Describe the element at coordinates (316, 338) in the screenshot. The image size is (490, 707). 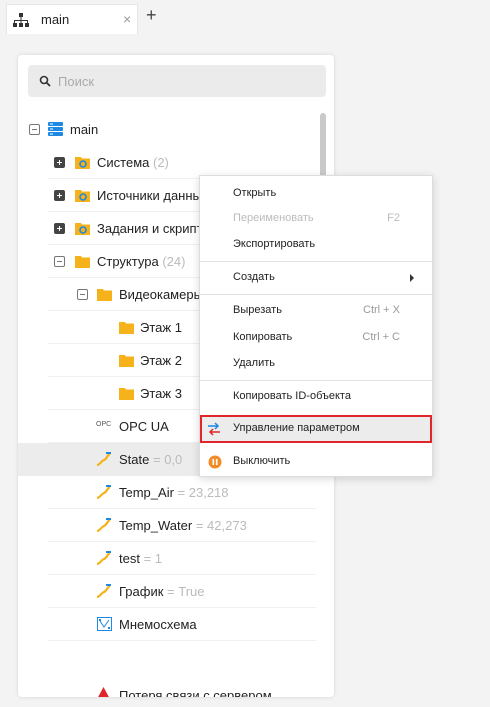
I see `menu-item-copy: Копировать Ctrl + C` at that location.